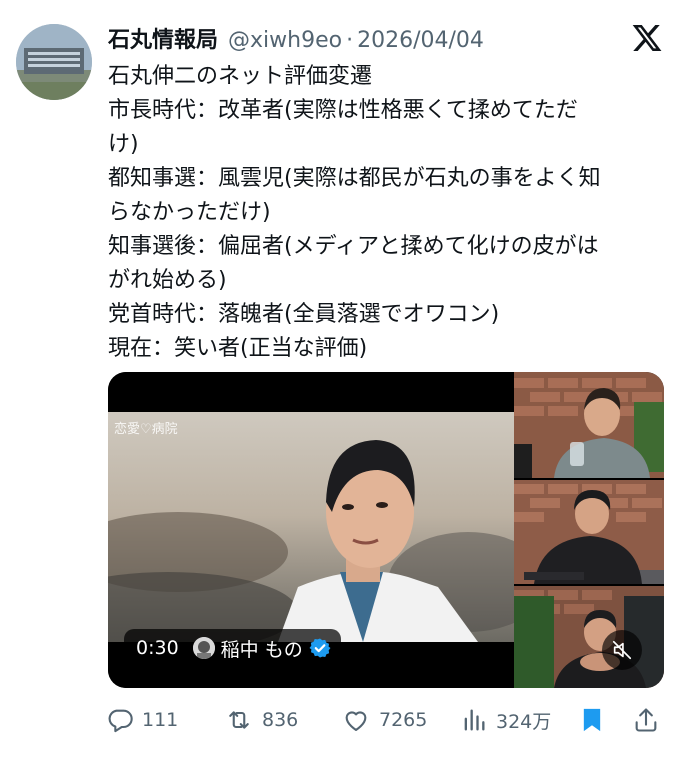  I want to click on author-handle: @xiwh9eo, so click(285, 40).